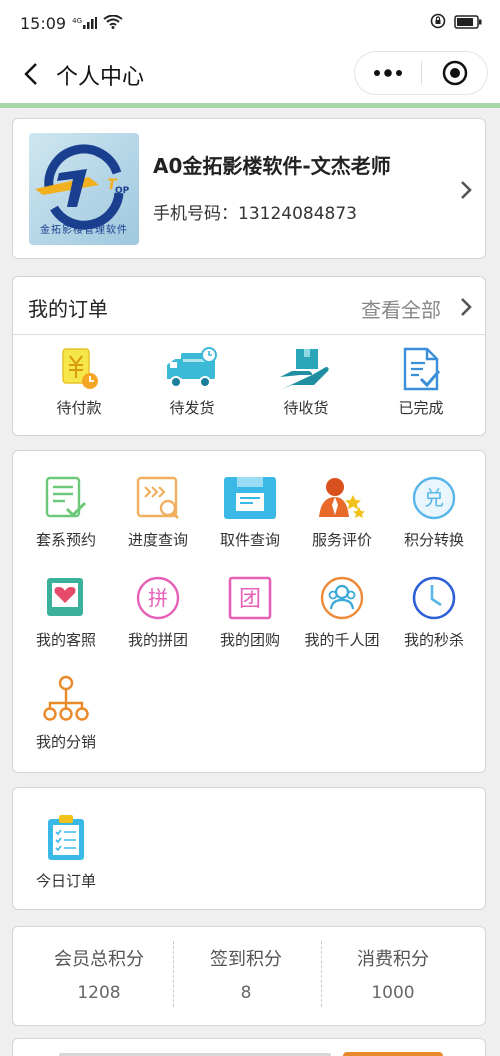 This screenshot has width=500, height=1056. What do you see at coordinates (272, 166) in the screenshot?
I see `user-name: A0金拓影楼软件-文杰老师` at bounding box center [272, 166].